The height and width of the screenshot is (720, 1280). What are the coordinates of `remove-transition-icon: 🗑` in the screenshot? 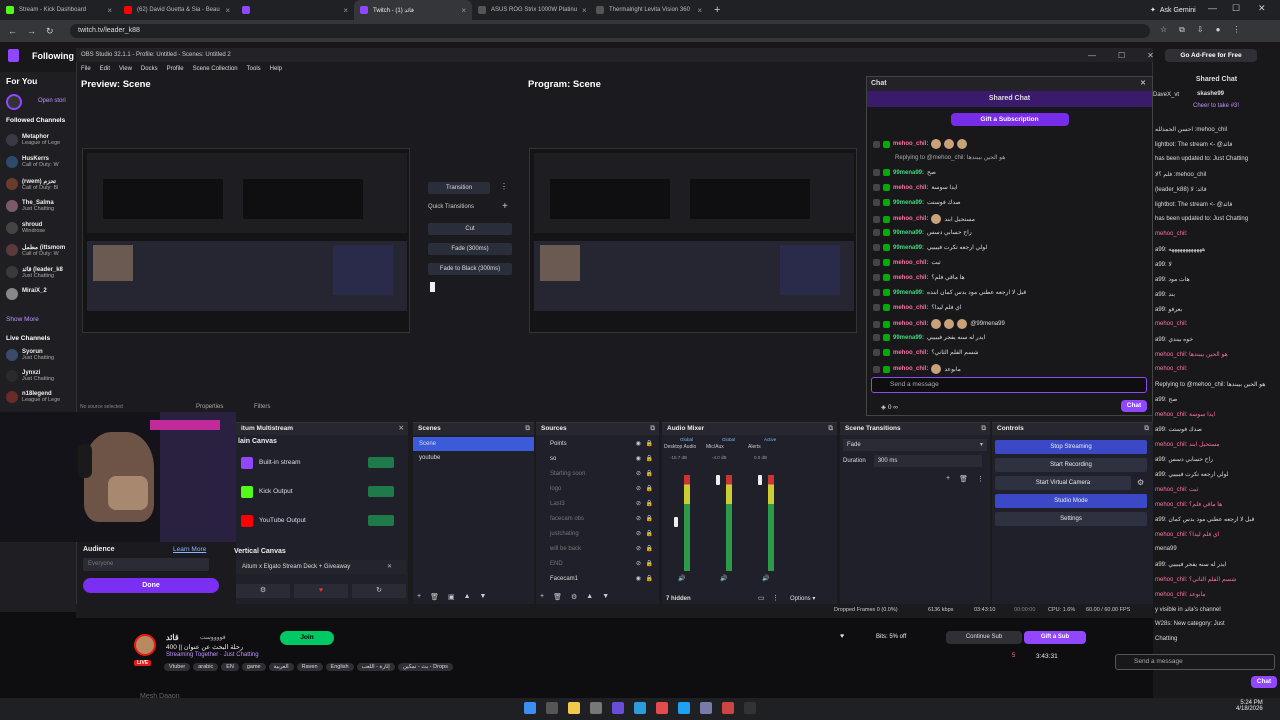 It's located at (963, 479).